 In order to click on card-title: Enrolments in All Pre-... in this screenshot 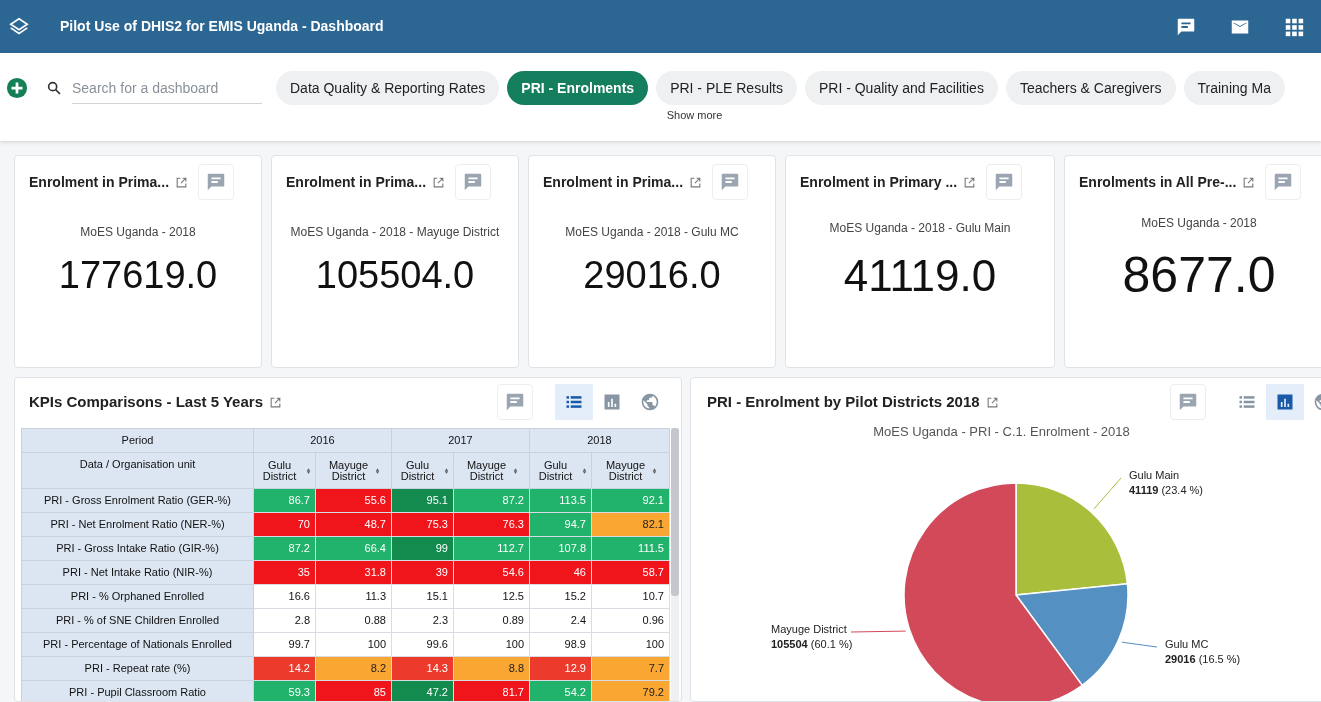, I will do `click(1158, 182)`.